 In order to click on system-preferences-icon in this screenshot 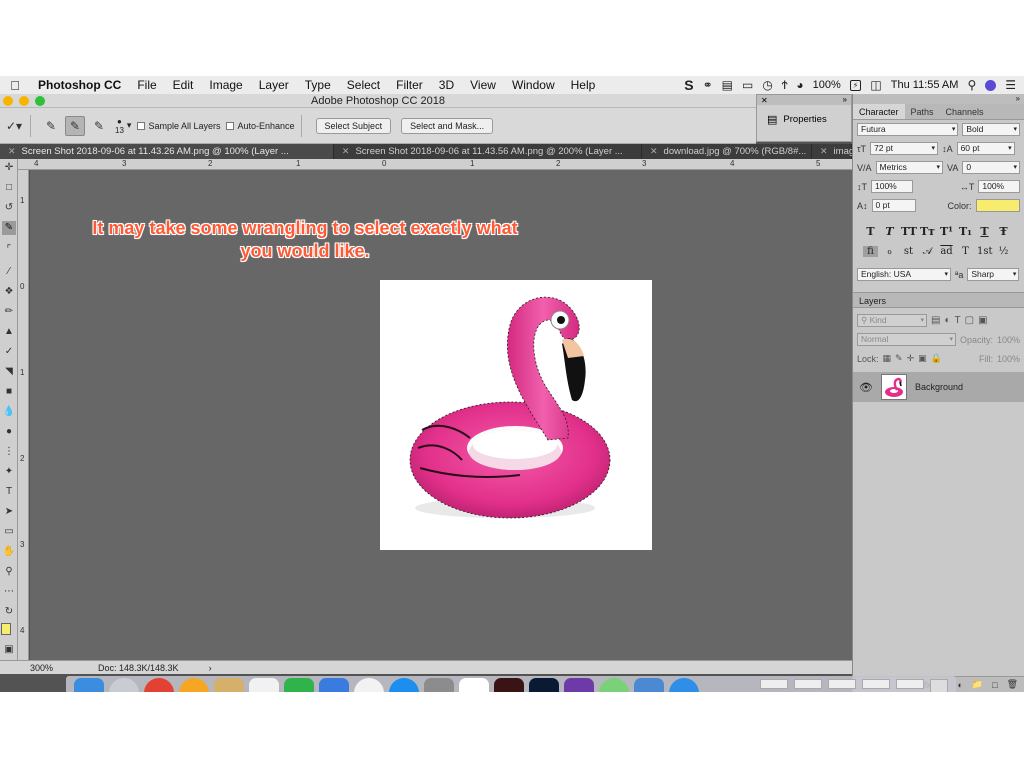, I will do `click(439, 685)`.